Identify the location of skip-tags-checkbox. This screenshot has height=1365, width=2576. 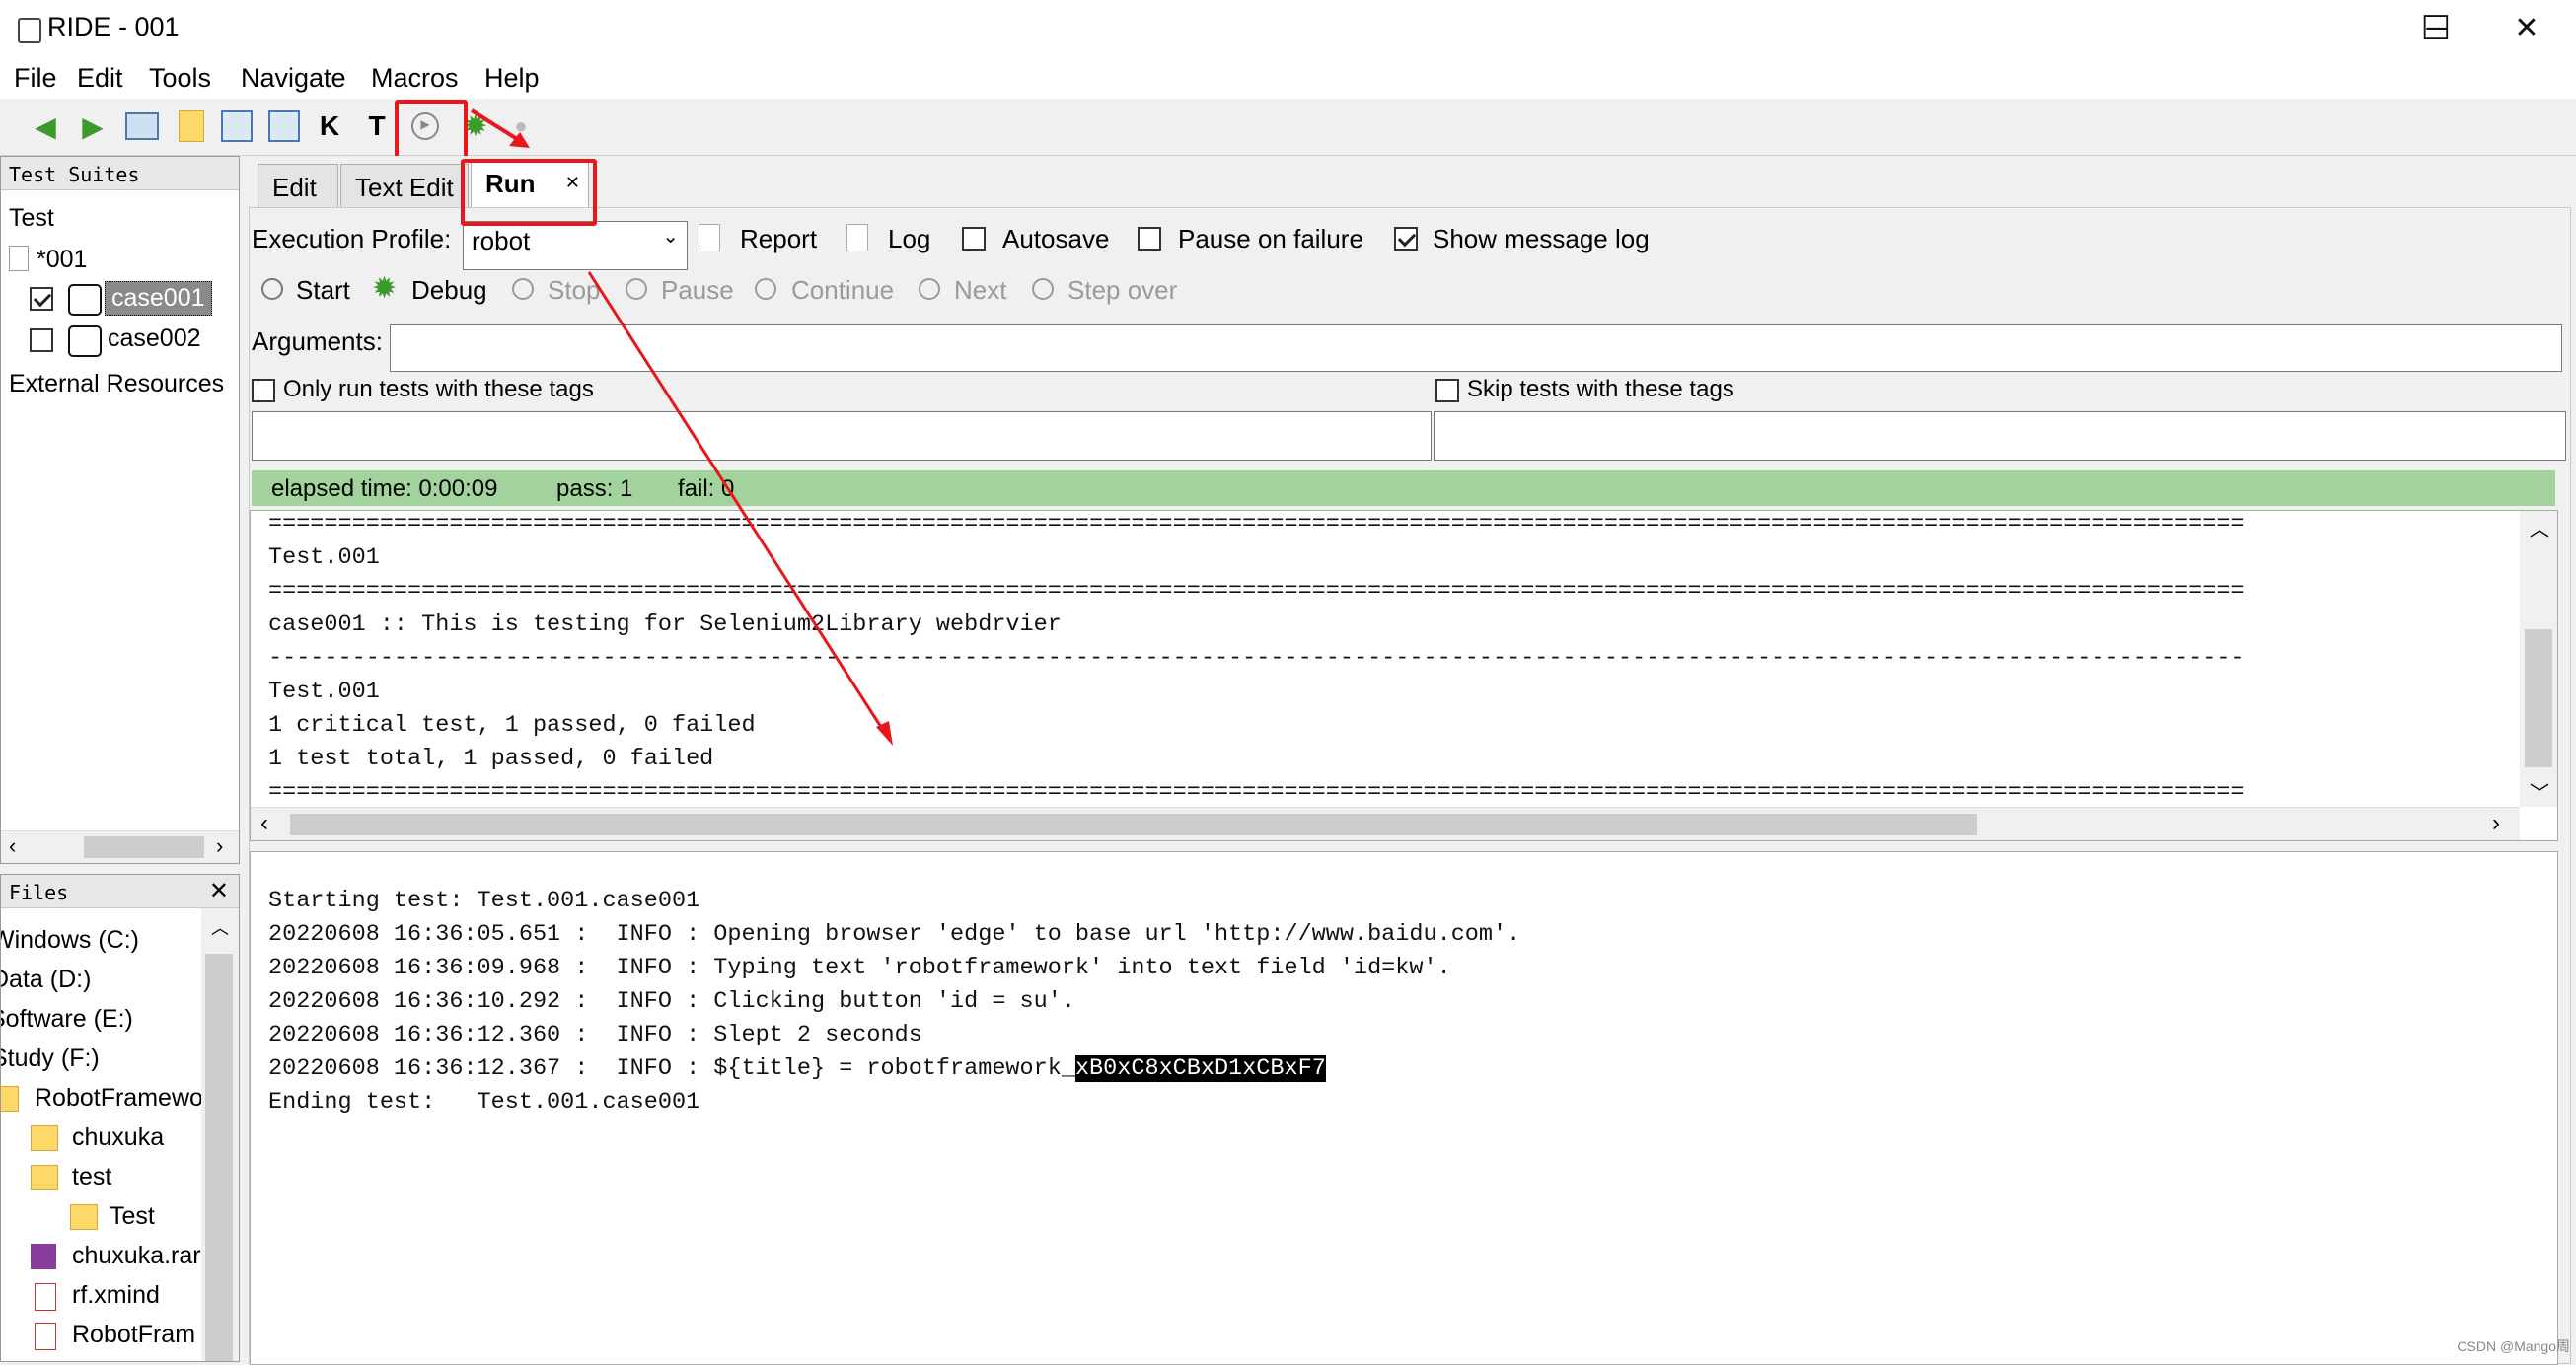
(1447, 390).